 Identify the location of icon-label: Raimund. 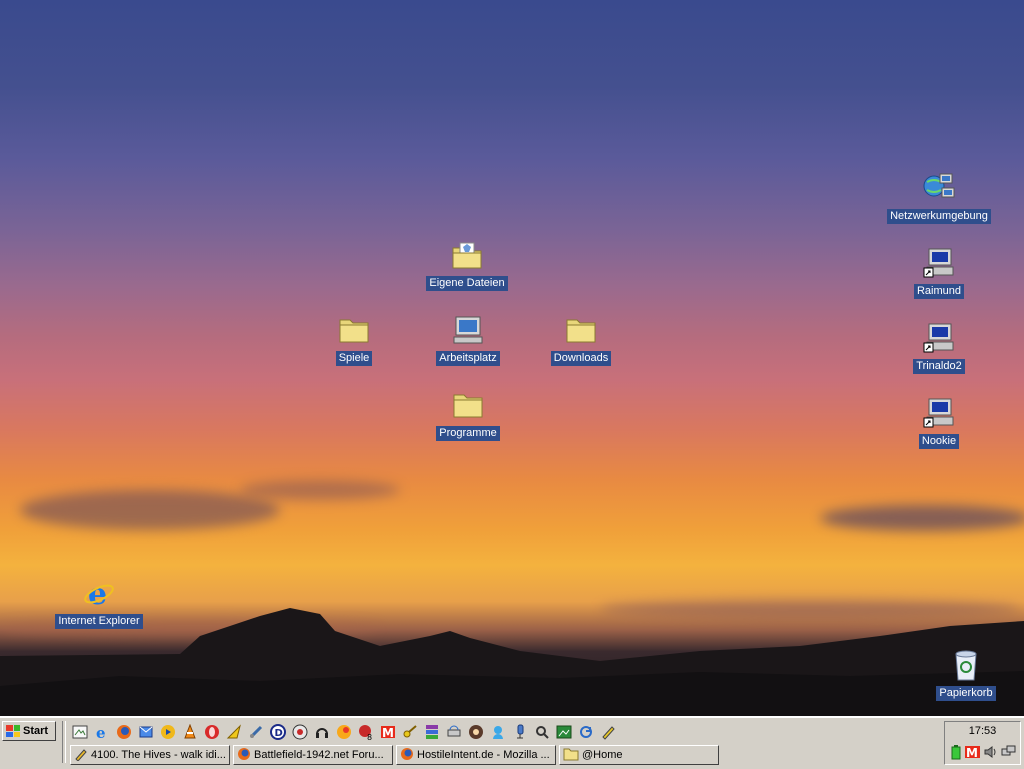
(939, 291).